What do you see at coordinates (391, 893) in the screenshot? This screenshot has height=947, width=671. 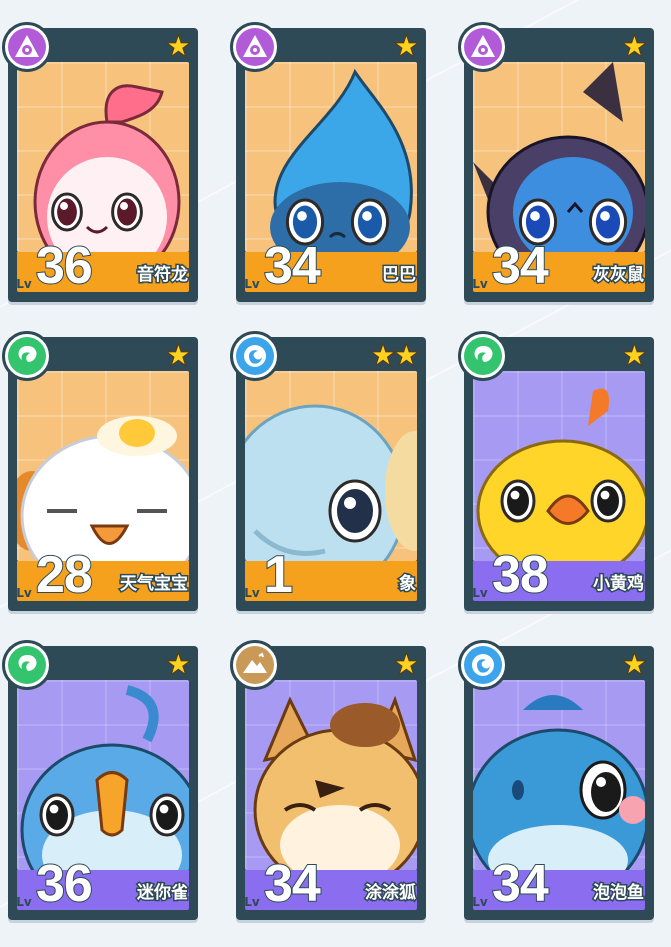 I see `pet-name: 涂涂狐` at bounding box center [391, 893].